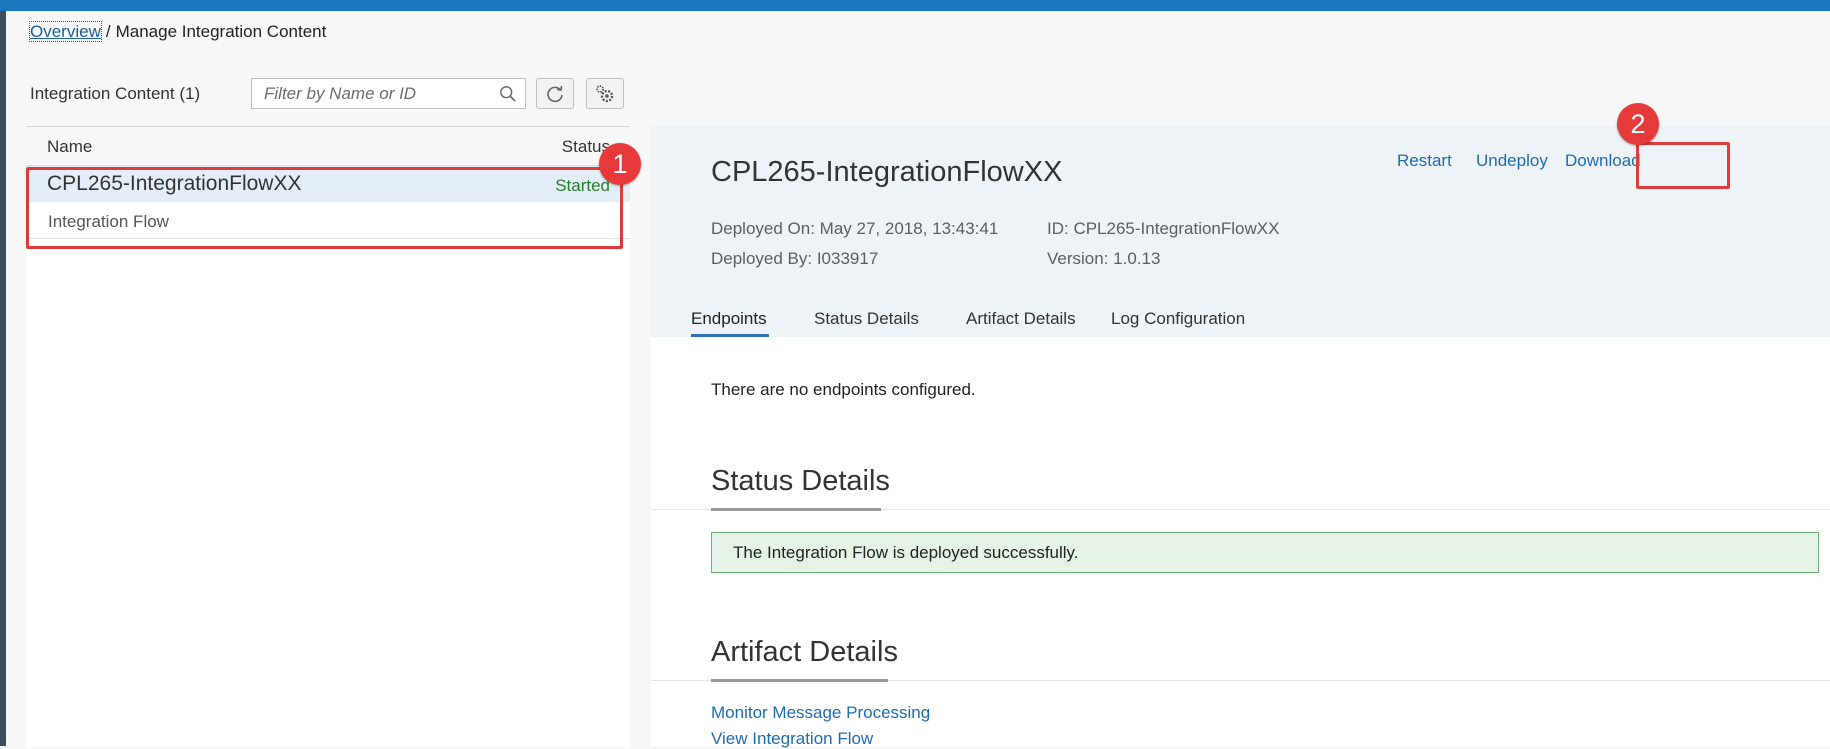 Image resolution: width=1830 pixels, height=749 pixels. What do you see at coordinates (1603, 161) in the screenshot?
I see `download-button: Download` at bounding box center [1603, 161].